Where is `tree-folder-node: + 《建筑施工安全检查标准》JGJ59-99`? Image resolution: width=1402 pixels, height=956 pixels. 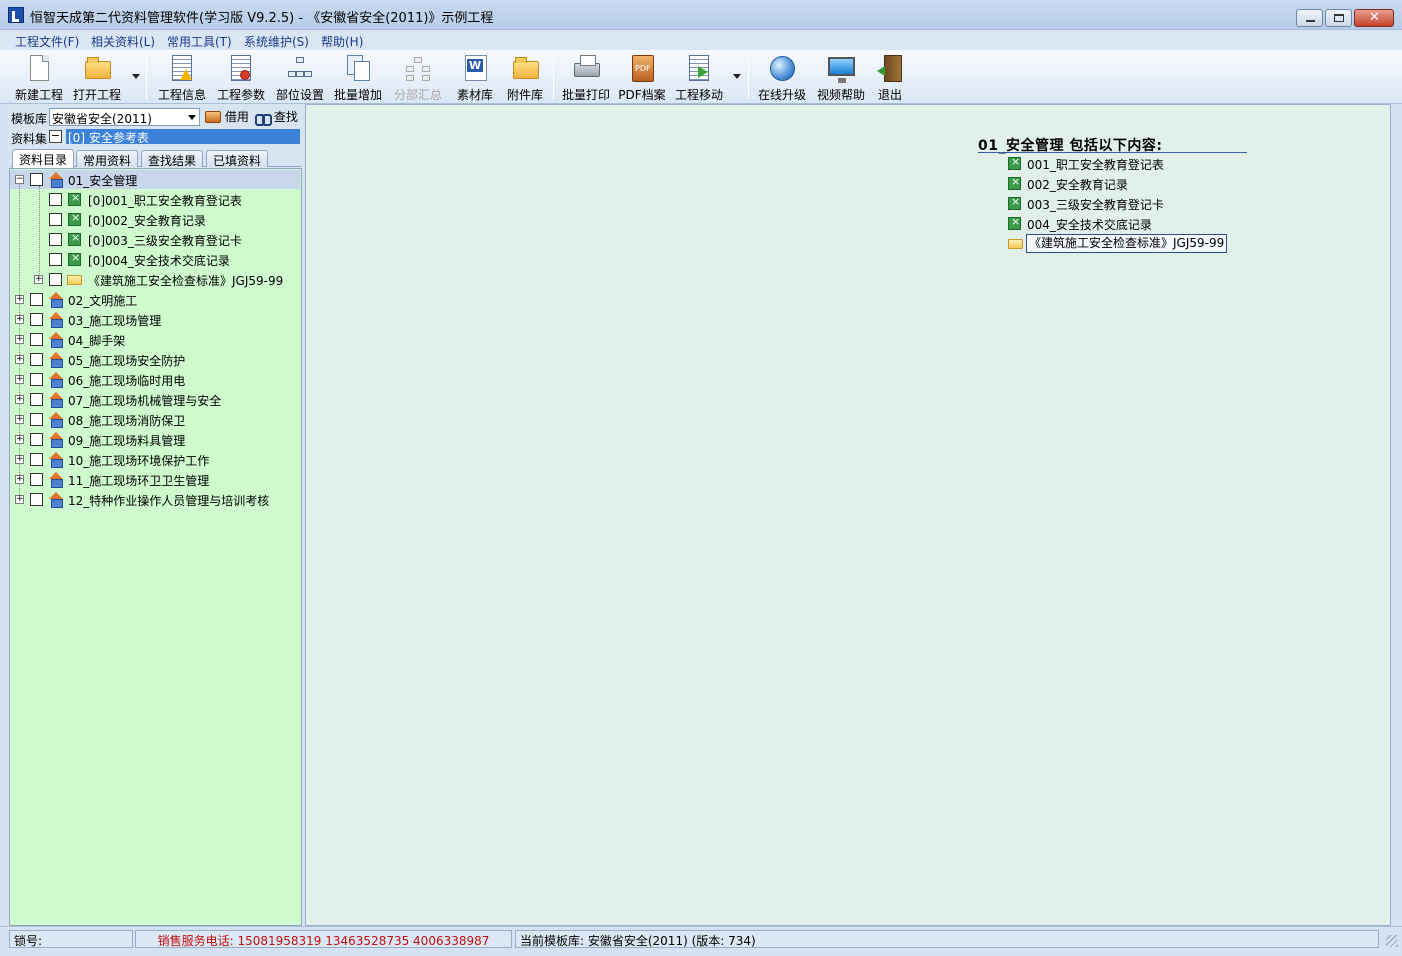 tree-folder-node: + 《建筑施工安全检查标准》JGJ59-99 is located at coordinates (155, 280).